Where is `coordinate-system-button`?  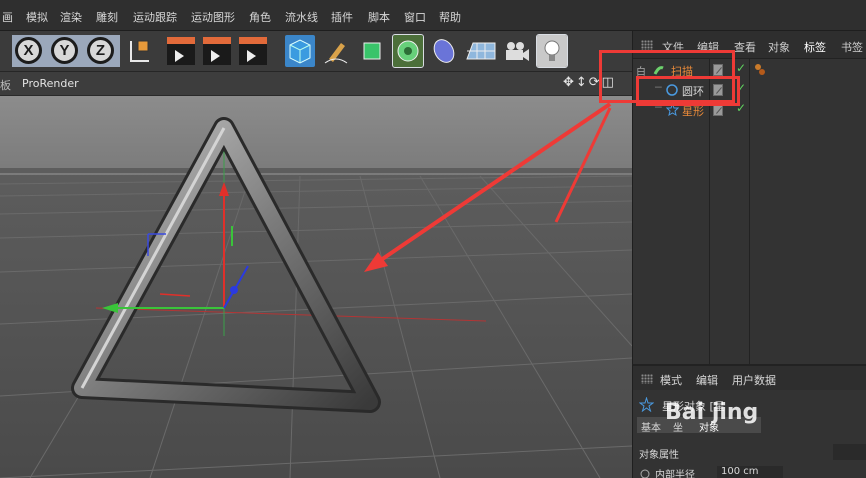
coordinate-system-button is located at coordinates (138, 51).